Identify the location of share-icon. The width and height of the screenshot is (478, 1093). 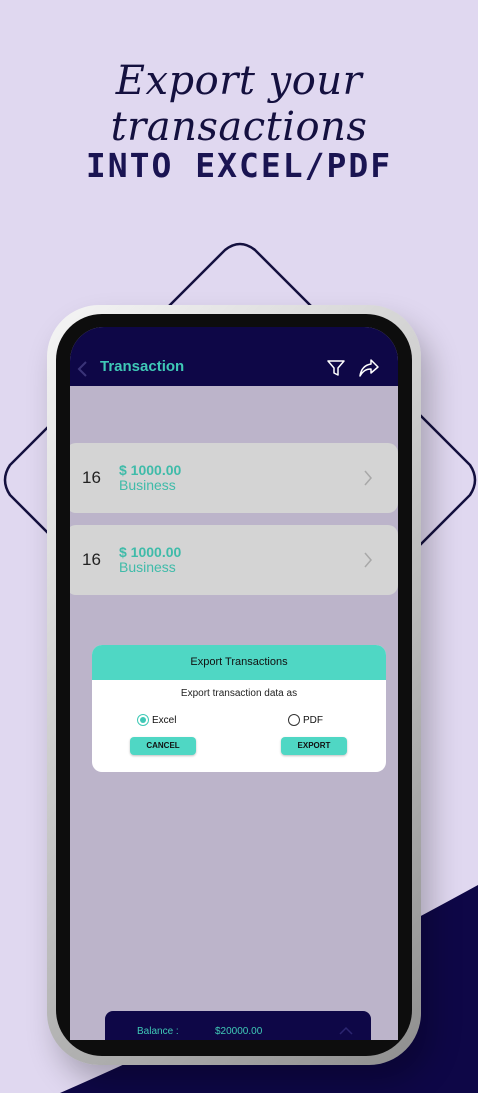
(369, 368).